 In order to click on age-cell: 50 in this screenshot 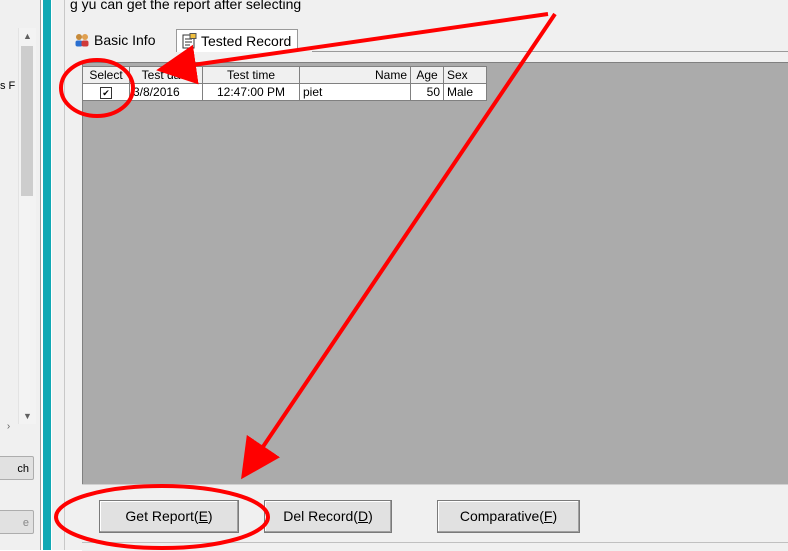, I will do `click(427, 92)`.